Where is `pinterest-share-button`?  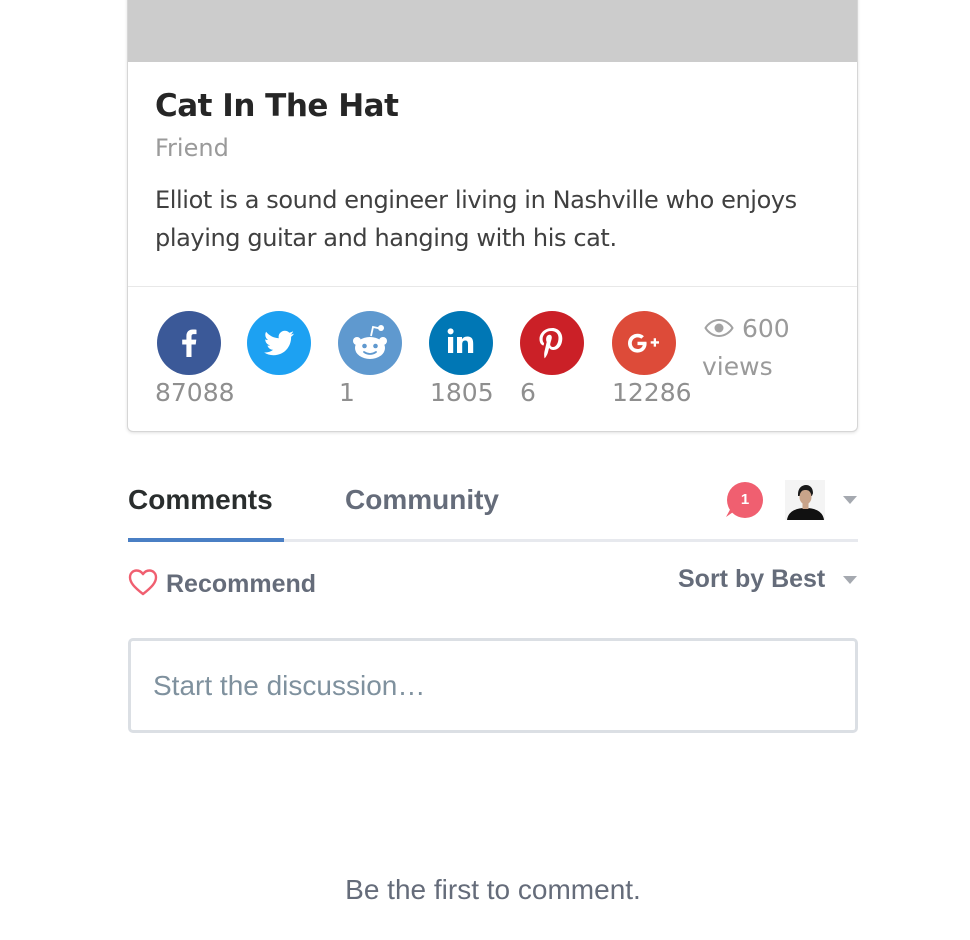 pinterest-share-button is located at coordinates (552, 343).